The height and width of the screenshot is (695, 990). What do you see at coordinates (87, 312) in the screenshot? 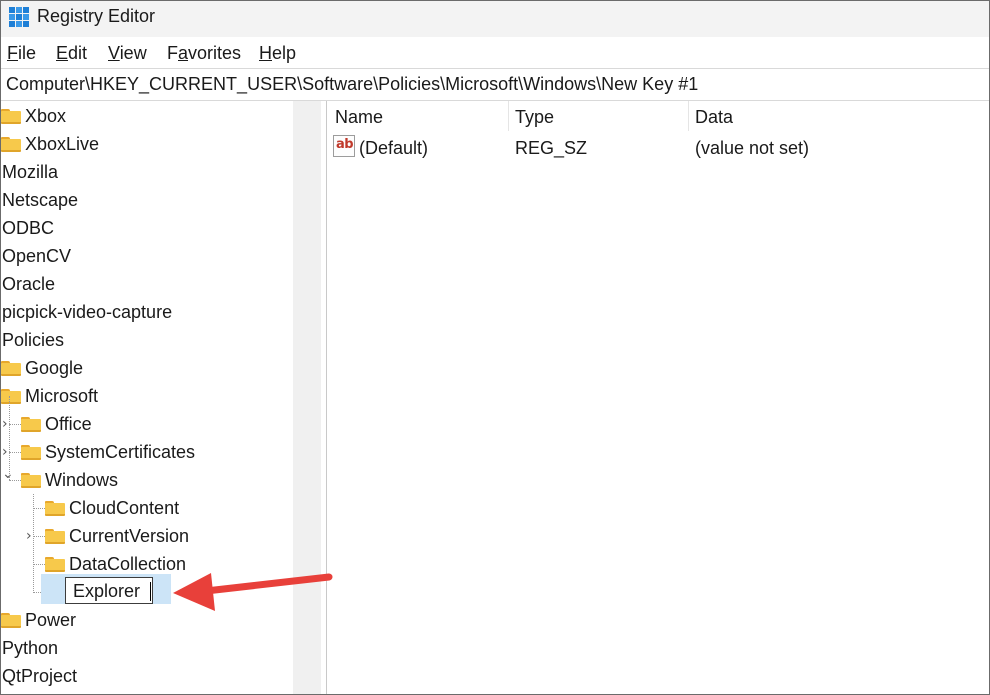
I see `tree-item-label: picpick-video-capture` at bounding box center [87, 312].